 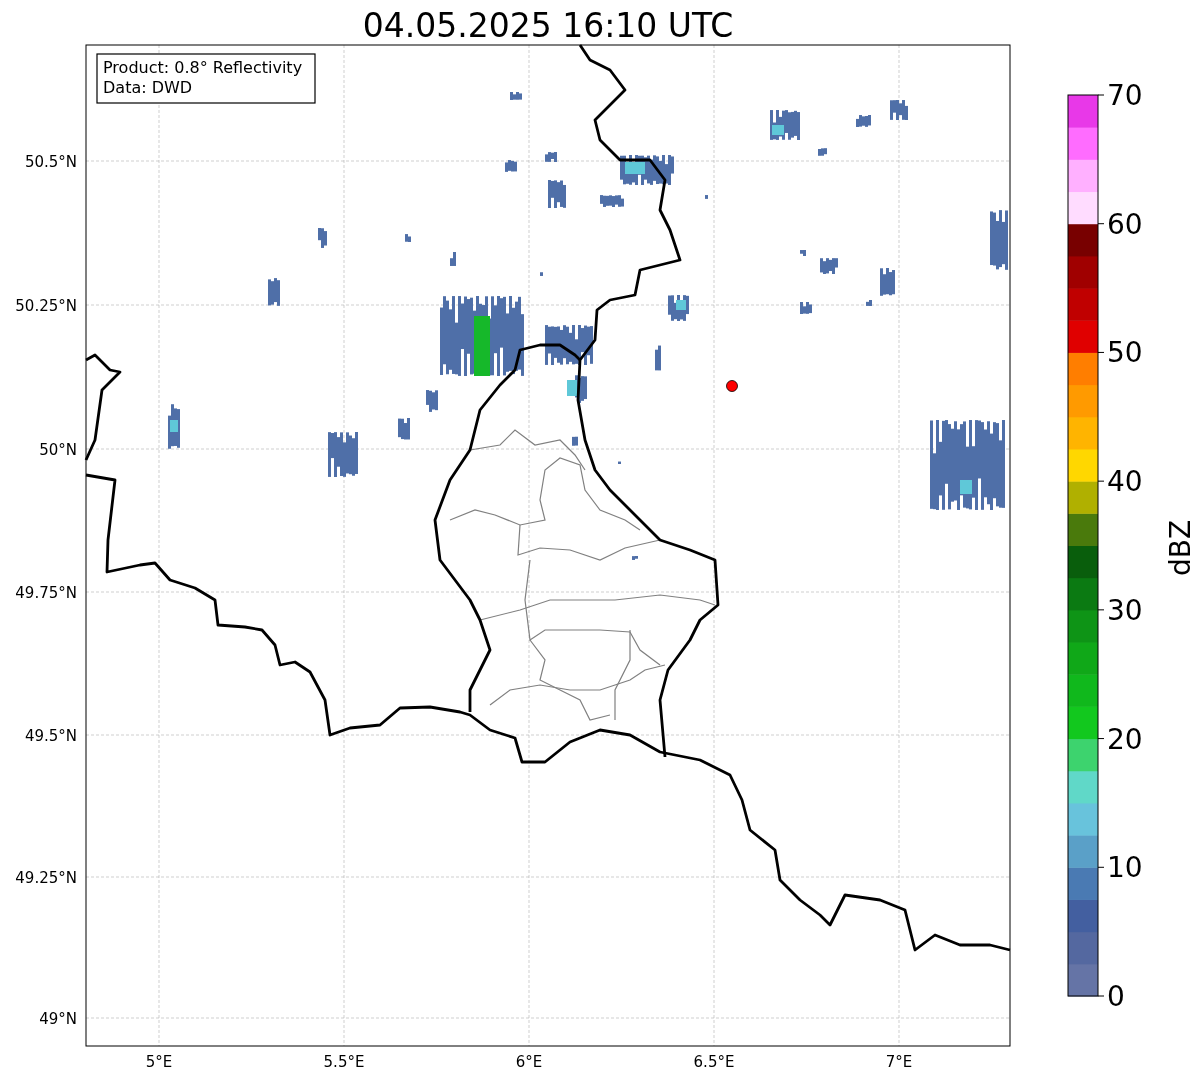 What do you see at coordinates (50, 162) in the screenshot?
I see `tick-label: 50.5°N` at bounding box center [50, 162].